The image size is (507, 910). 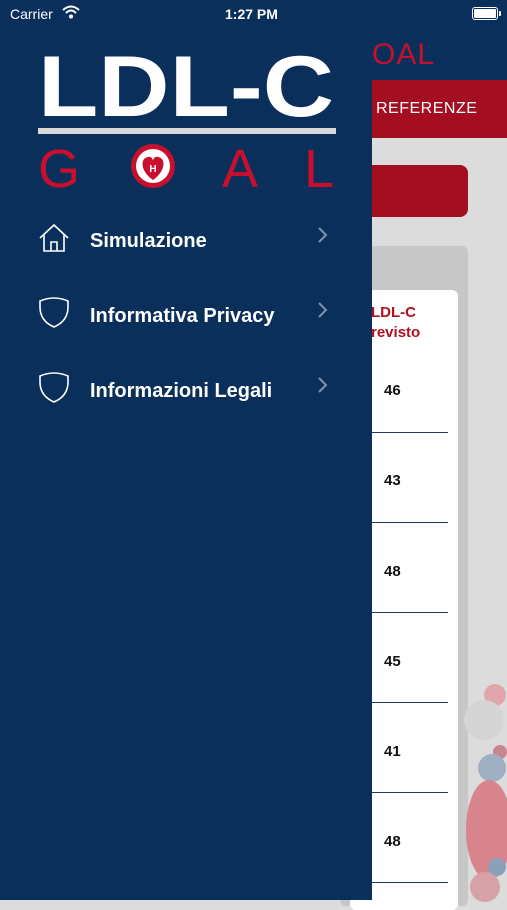 What do you see at coordinates (186, 165) in the screenshot?
I see `logo-goal: G H A L` at bounding box center [186, 165].